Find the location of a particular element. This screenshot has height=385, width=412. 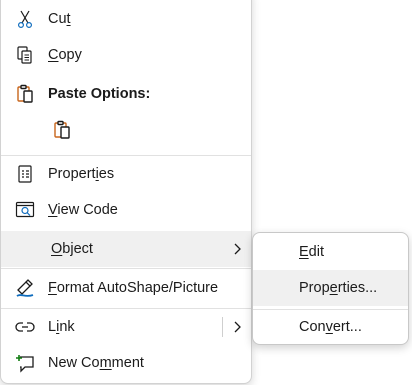

menu-item-label: New Comment is located at coordinates (96, 363).